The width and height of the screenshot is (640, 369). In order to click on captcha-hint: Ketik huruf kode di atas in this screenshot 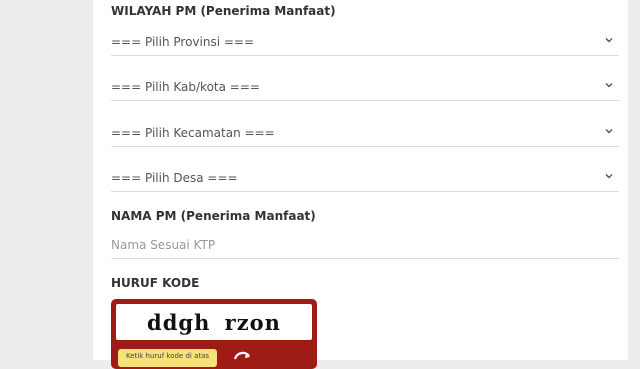, I will do `click(168, 358)`.